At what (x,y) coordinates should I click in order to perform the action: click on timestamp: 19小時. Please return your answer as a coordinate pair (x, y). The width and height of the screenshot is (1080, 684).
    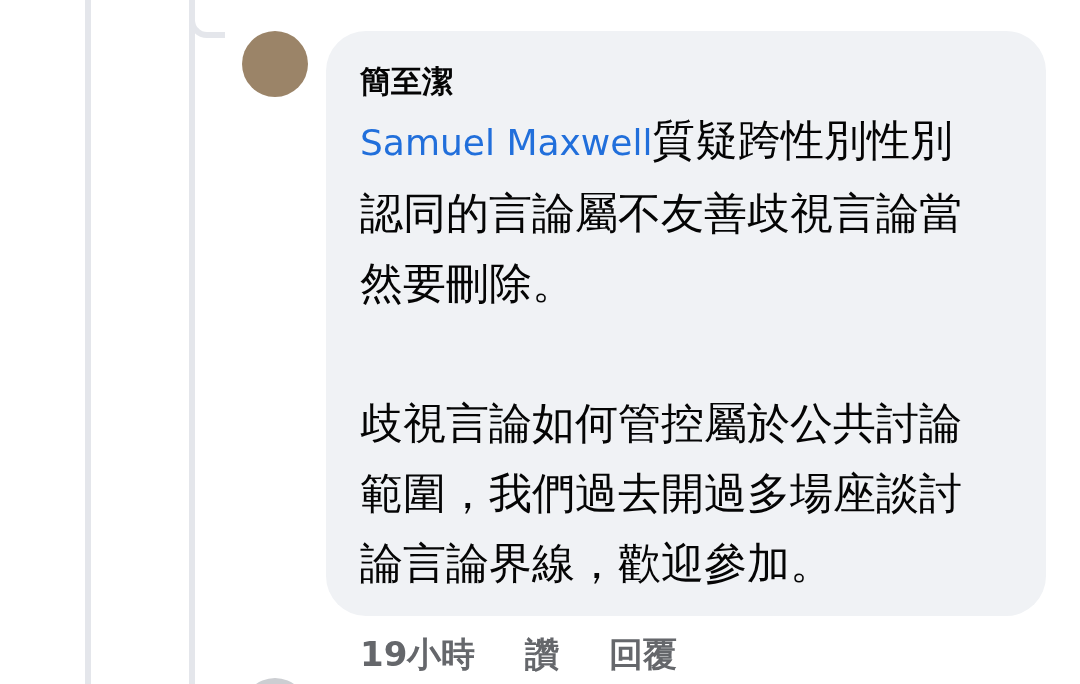
    Looking at the image, I should click on (418, 655).